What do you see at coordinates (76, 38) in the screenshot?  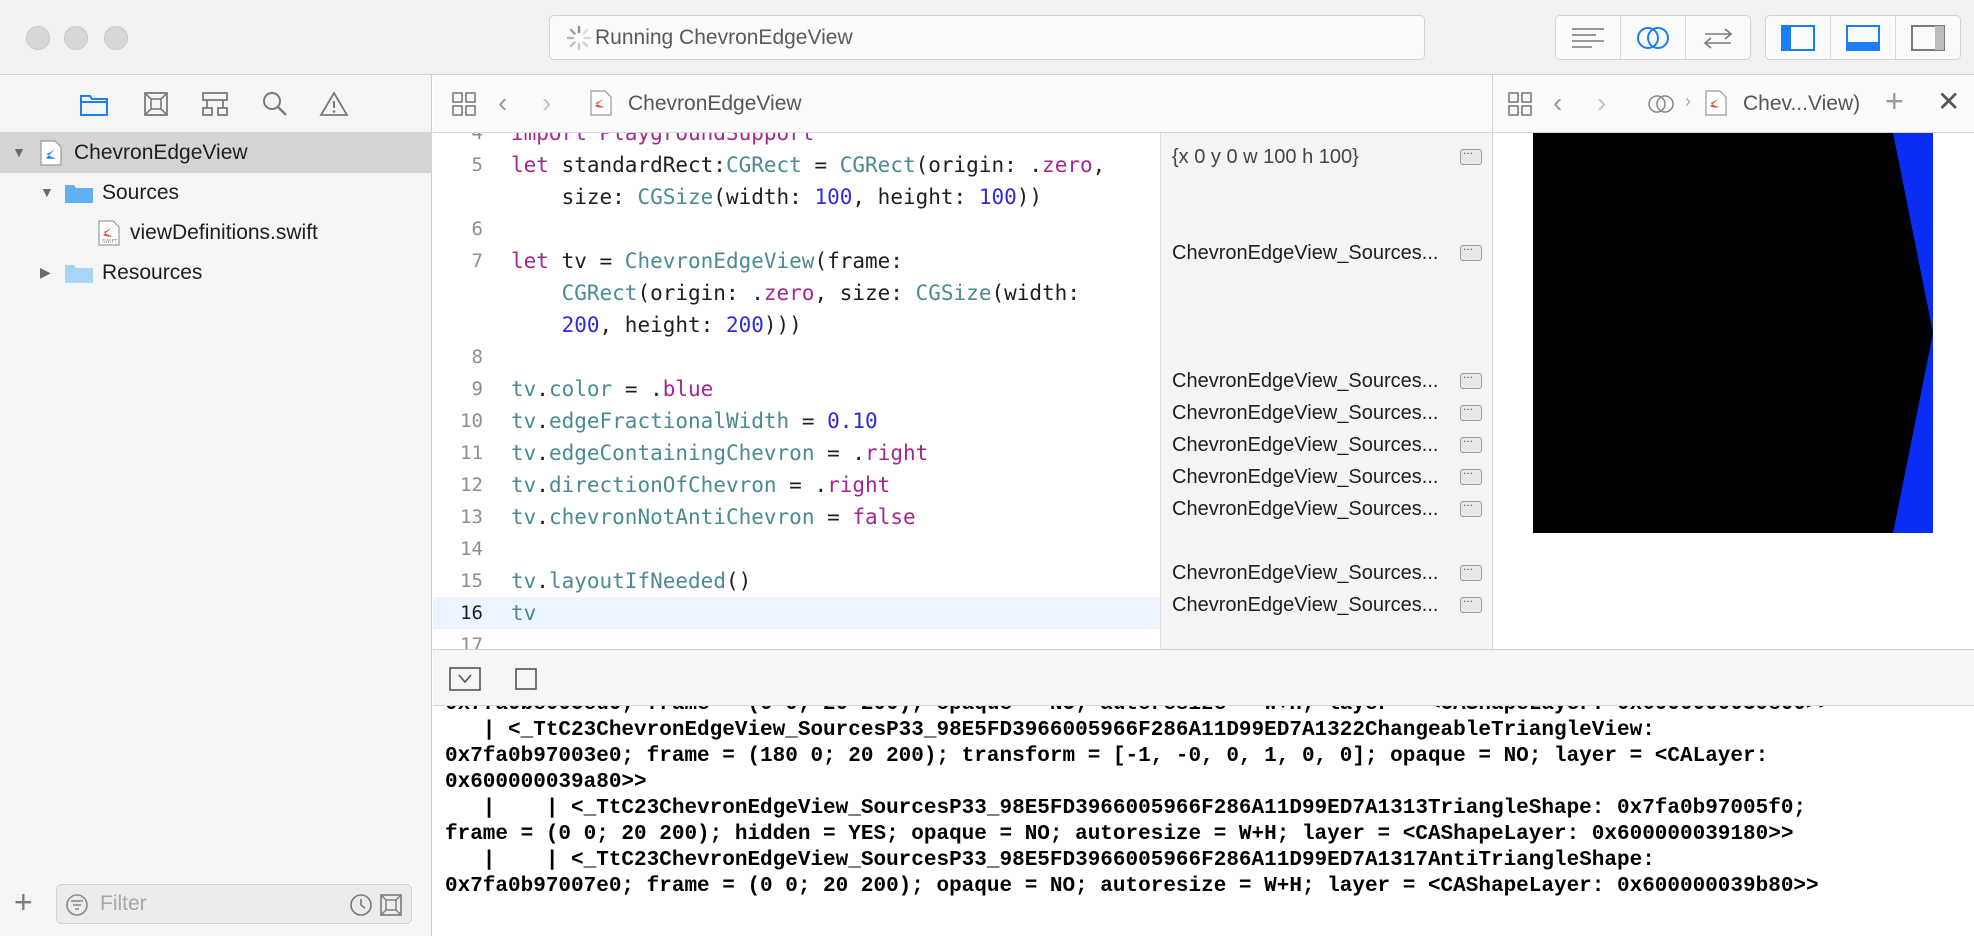 I see `minimize-window-button` at bounding box center [76, 38].